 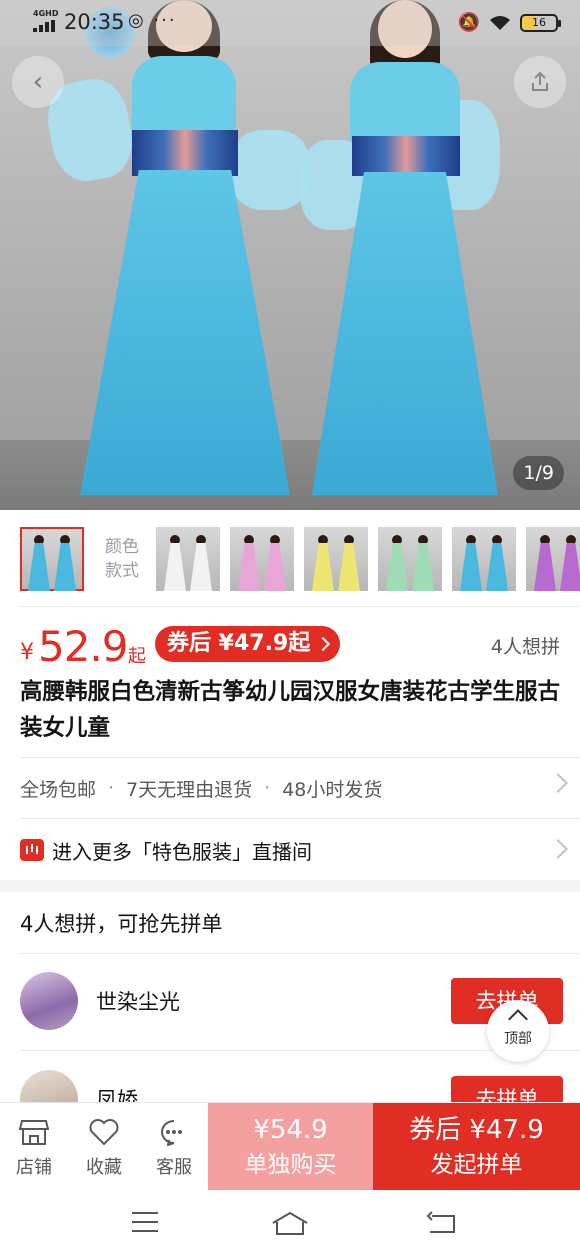 What do you see at coordinates (290, 23) in the screenshot?
I see `status-bar: 4GHD 20:35 ◎ ··· 🔕 16` at bounding box center [290, 23].